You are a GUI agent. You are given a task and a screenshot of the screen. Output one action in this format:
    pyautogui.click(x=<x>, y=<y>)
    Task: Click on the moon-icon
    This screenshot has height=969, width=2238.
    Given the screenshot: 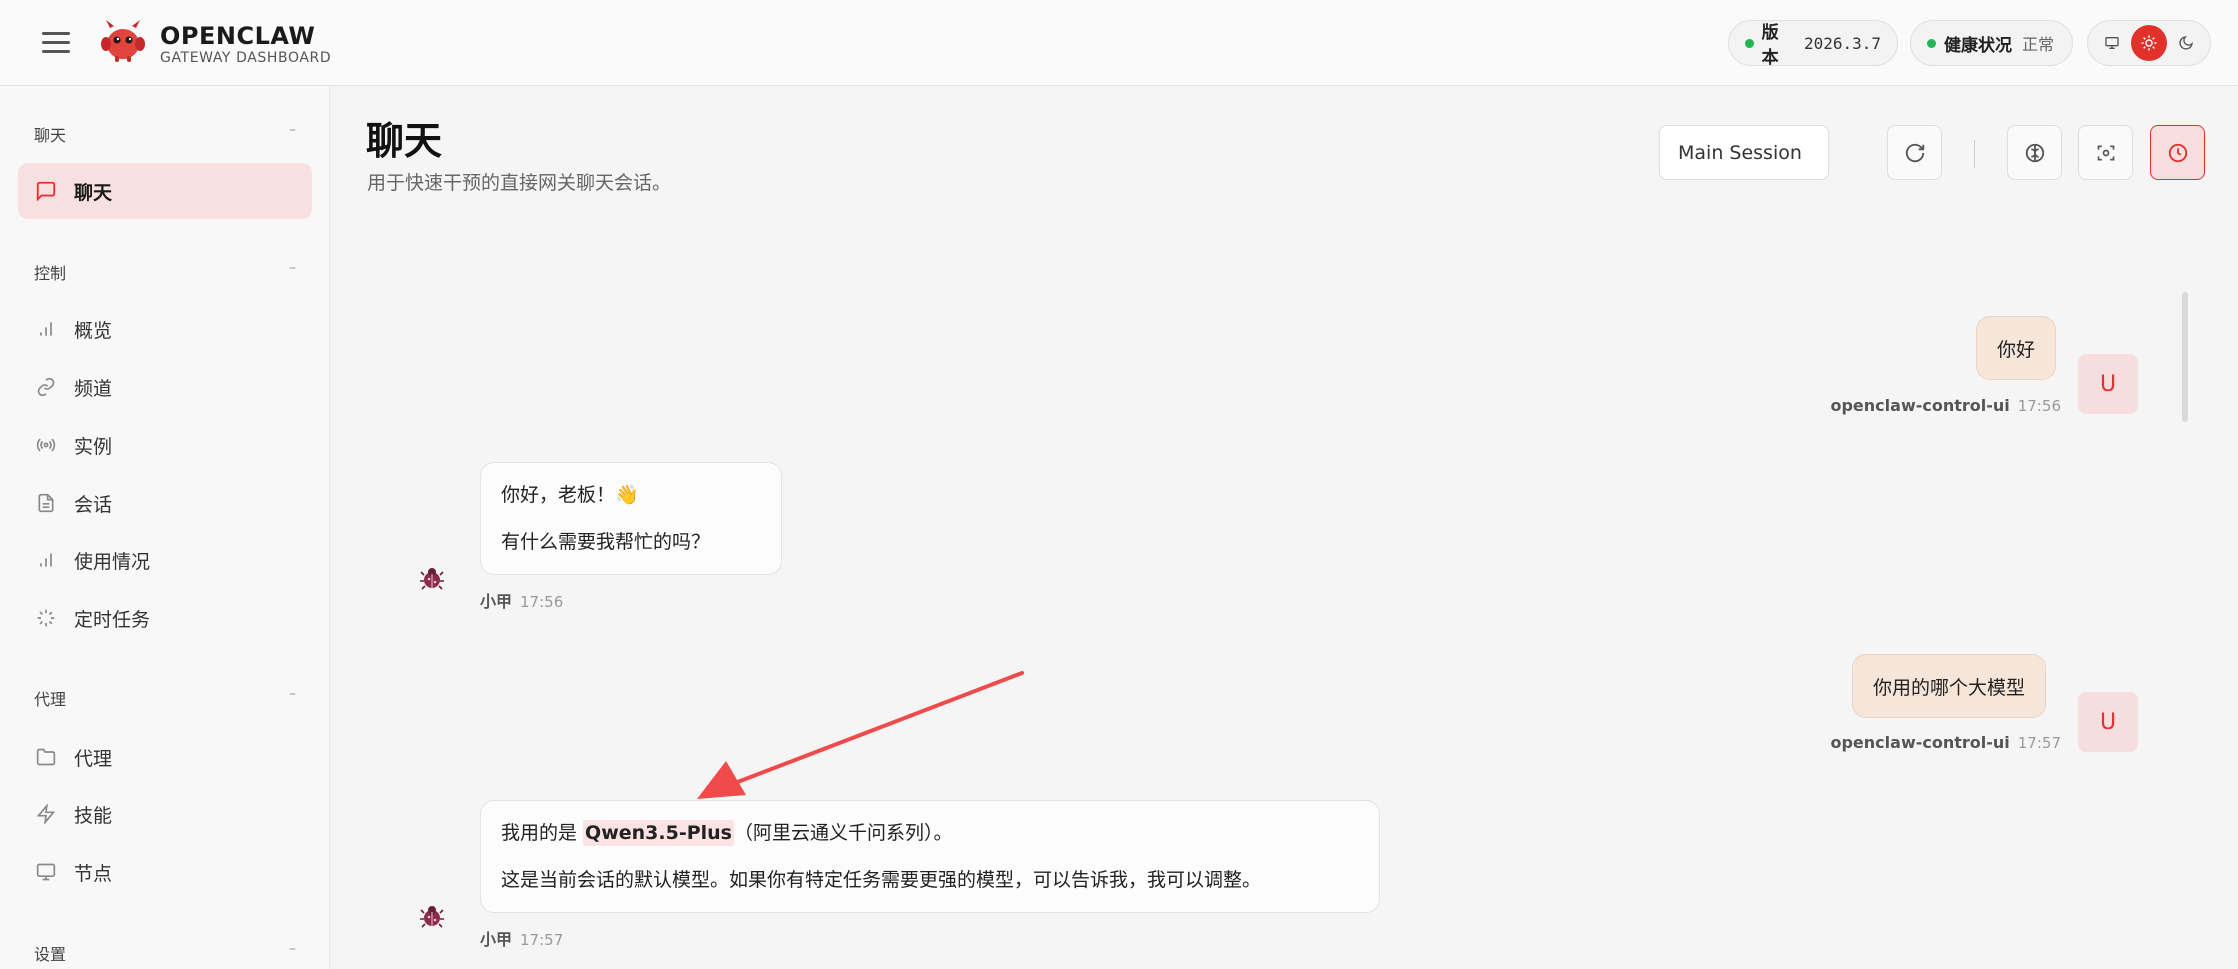 What is the action you would take?
    pyautogui.click(x=2186, y=43)
    